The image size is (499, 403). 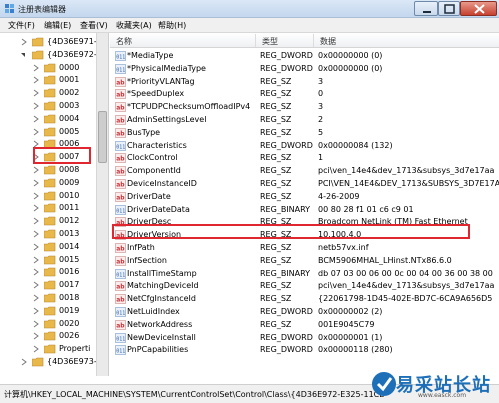 I want to click on value-row: ab DriverDate REG_SZ 4-26-2009, so click(x=304, y=197).